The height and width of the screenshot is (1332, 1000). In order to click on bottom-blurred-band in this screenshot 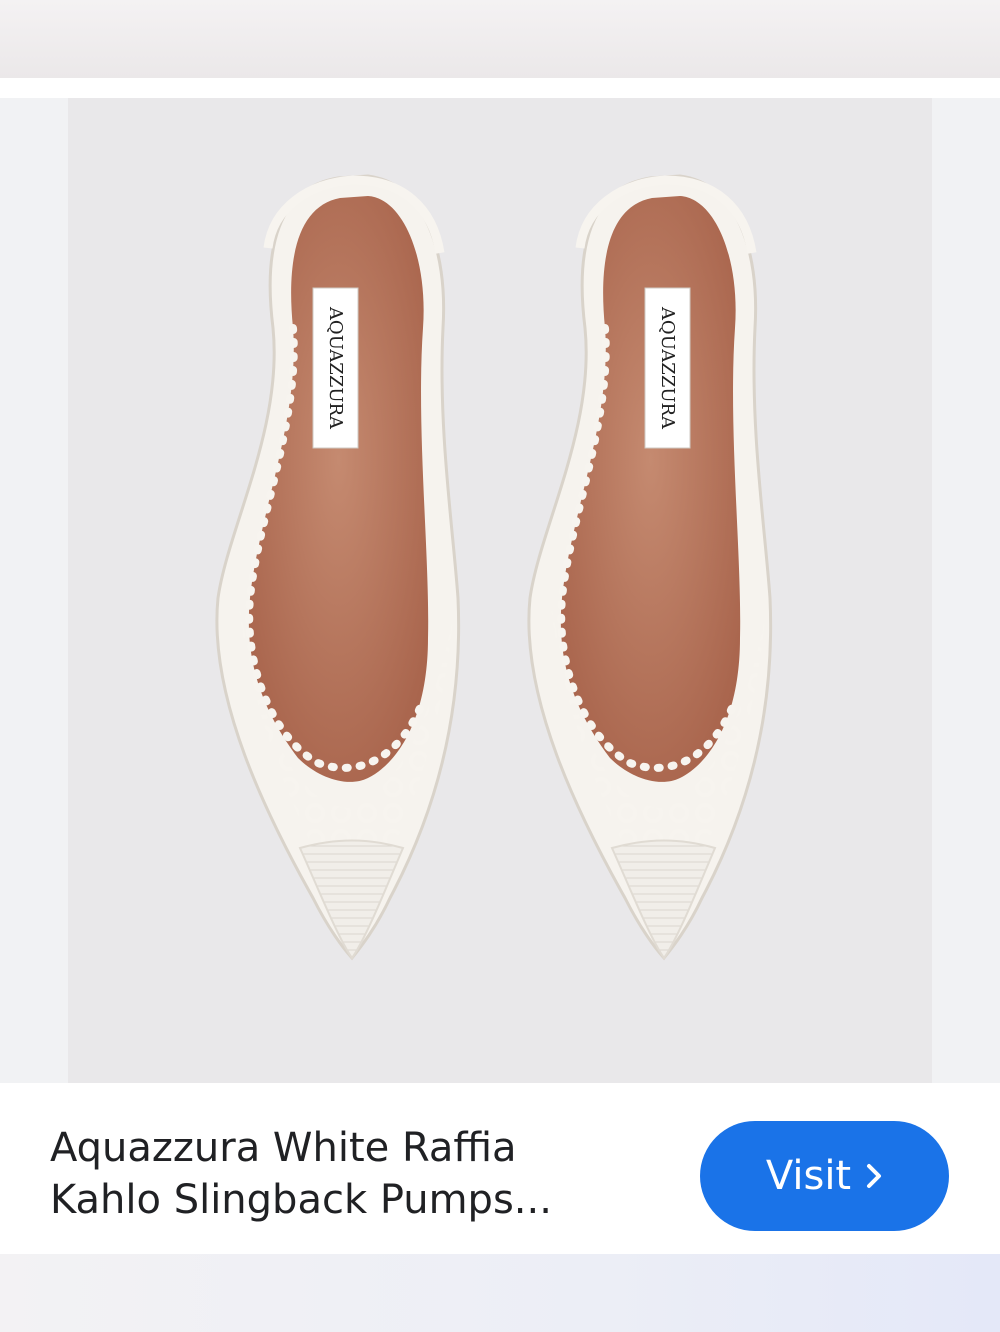, I will do `click(500, 1293)`.